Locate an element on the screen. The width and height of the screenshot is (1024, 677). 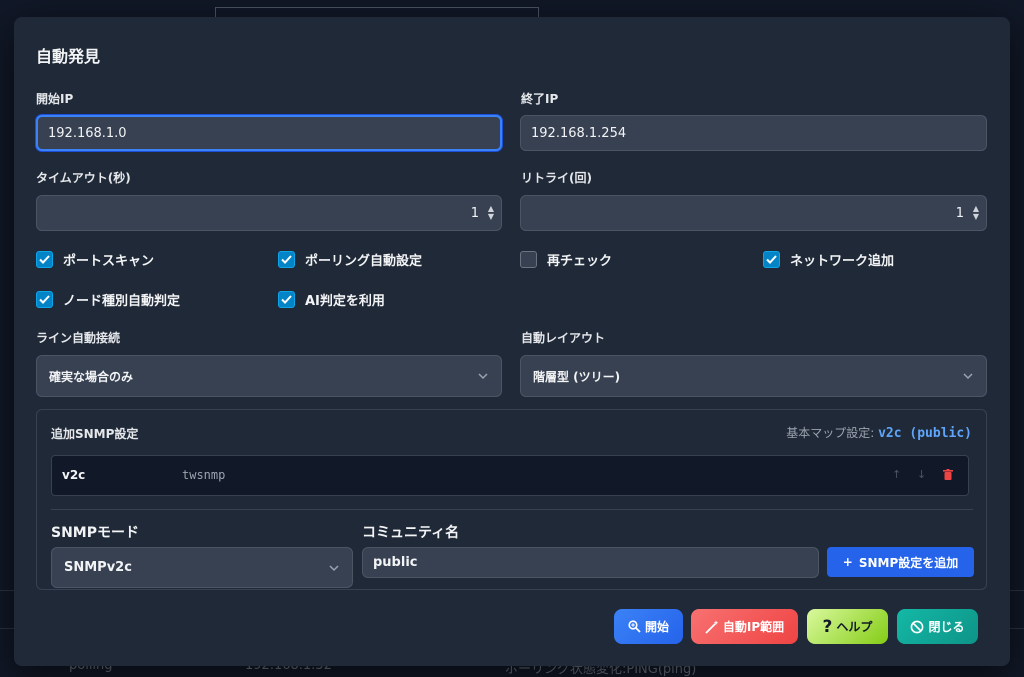
question-mark-icon: ? is located at coordinates (827, 626).